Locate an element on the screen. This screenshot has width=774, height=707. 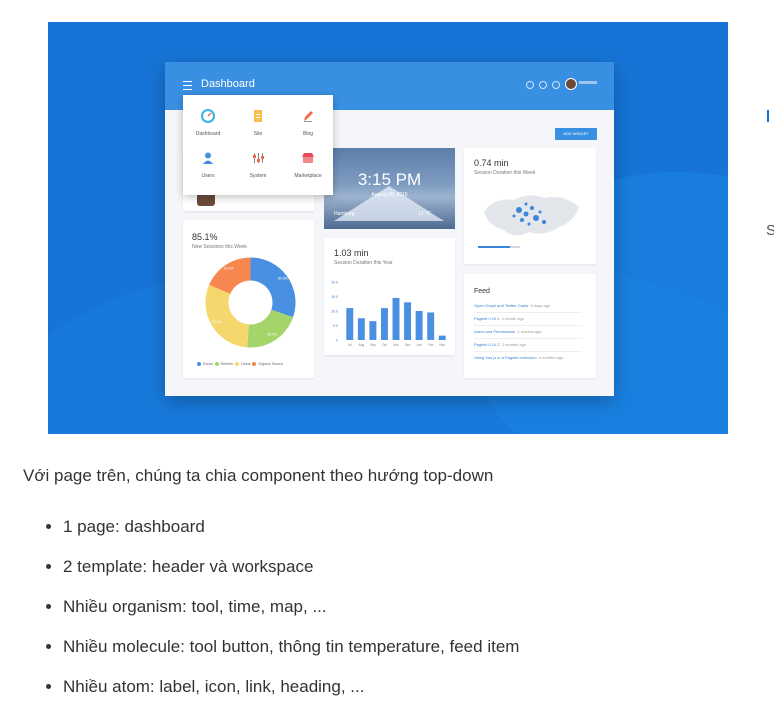
x-tick-label: Nov is located at coordinates (396, 345).